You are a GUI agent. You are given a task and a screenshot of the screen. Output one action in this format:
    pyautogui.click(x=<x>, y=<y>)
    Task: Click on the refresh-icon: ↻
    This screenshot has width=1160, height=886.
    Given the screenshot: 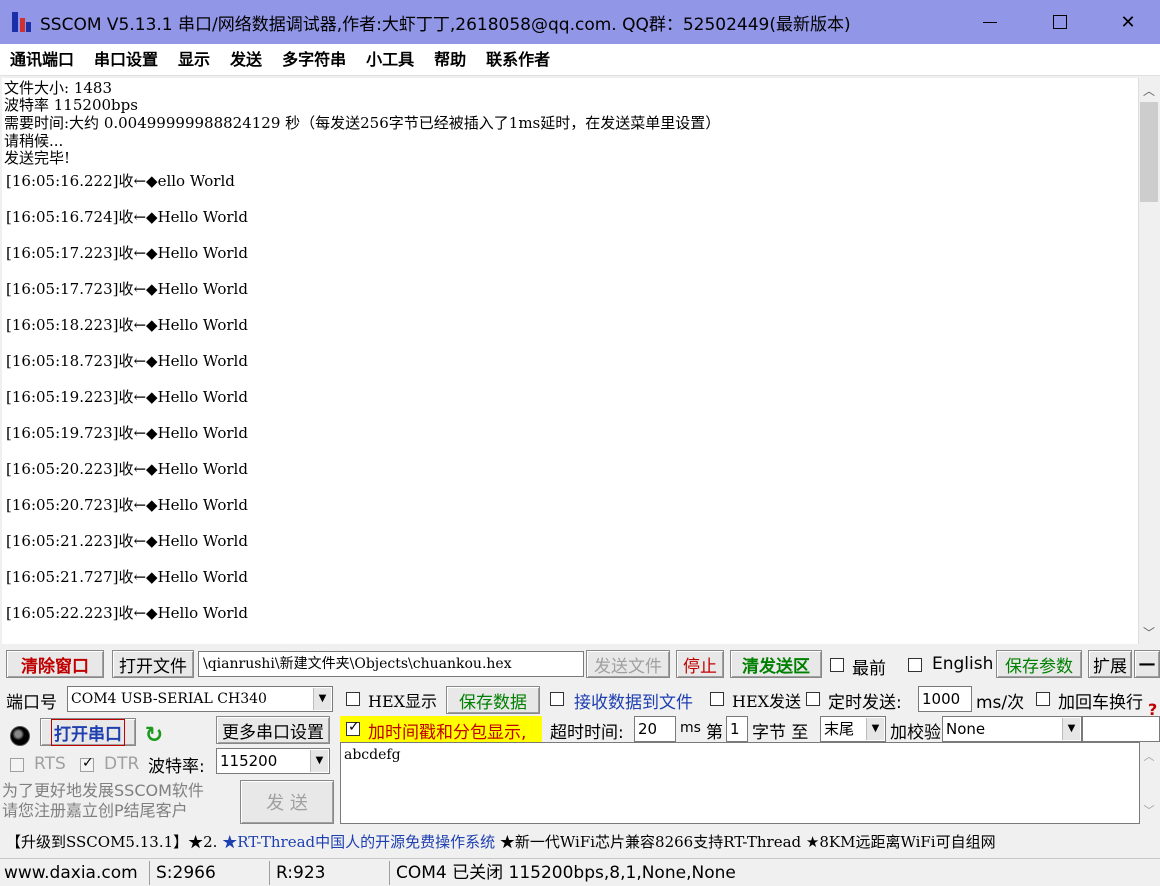 What is the action you would take?
    pyautogui.click(x=154, y=735)
    